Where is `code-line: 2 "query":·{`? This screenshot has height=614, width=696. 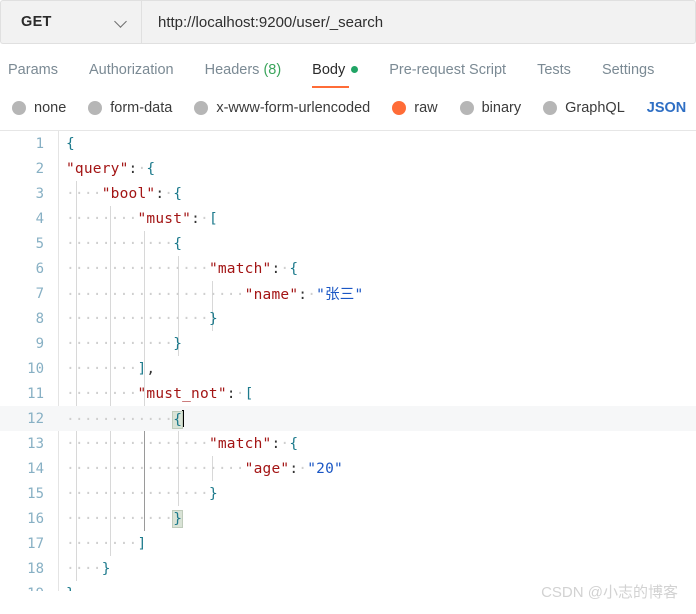 code-line: 2 "query":·{ is located at coordinates (348, 168).